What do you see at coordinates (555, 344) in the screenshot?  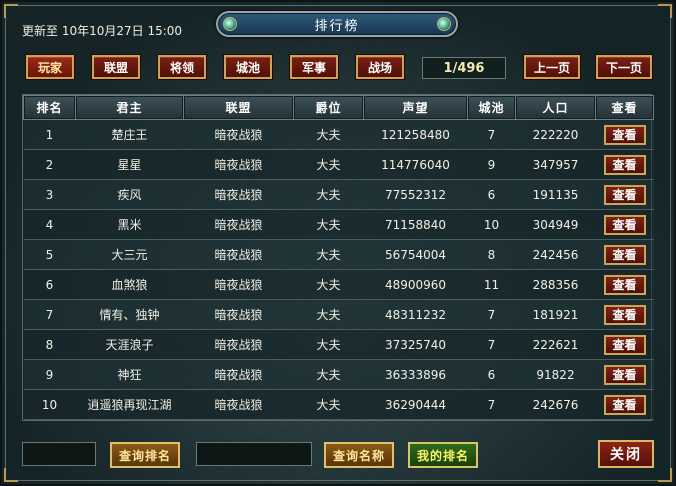 I see `population-cell: 222621` at bounding box center [555, 344].